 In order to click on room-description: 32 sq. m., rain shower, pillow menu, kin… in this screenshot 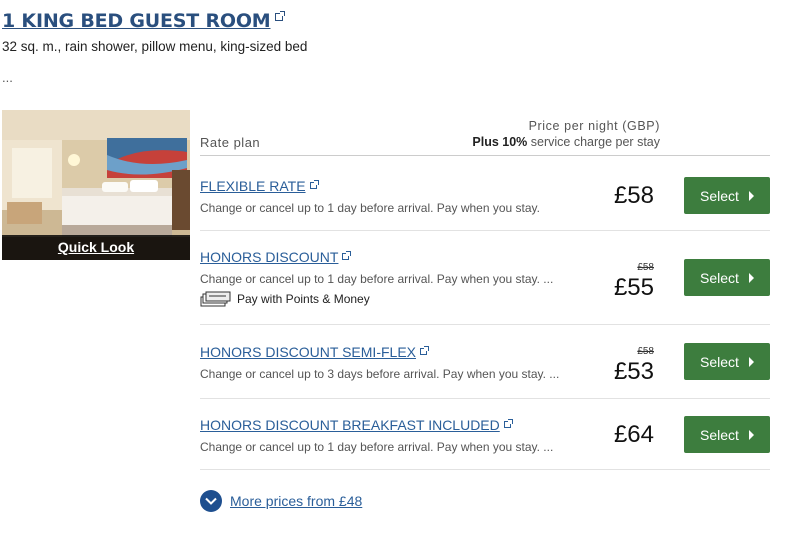, I will do `click(155, 46)`.